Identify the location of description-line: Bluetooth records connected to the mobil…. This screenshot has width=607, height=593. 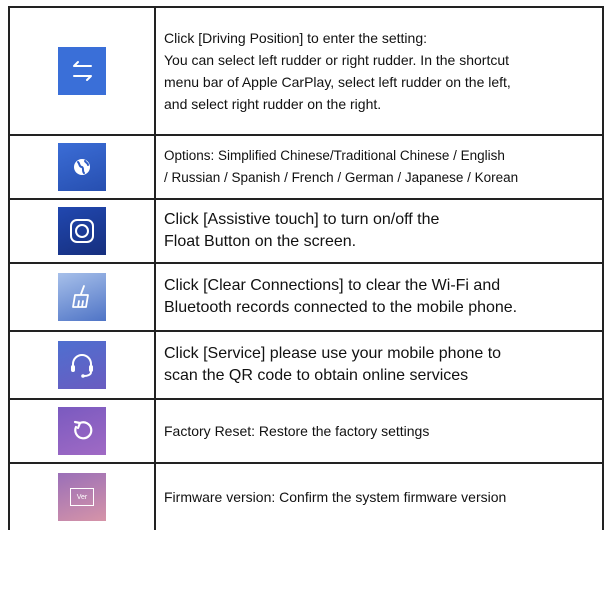
(341, 307).